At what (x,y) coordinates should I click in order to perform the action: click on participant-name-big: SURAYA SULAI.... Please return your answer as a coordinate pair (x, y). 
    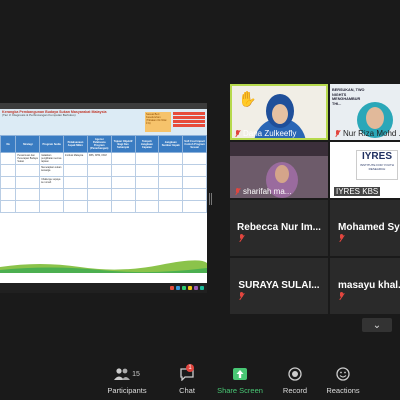
    Looking at the image, I should click on (279, 285).